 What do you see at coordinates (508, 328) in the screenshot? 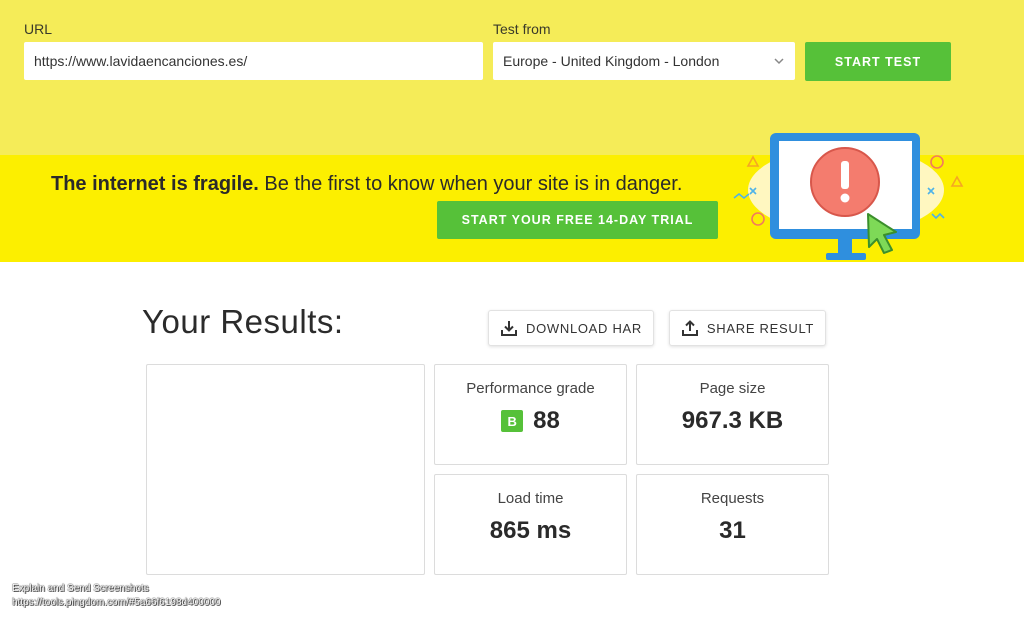
I see `download-icon` at bounding box center [508, 328].